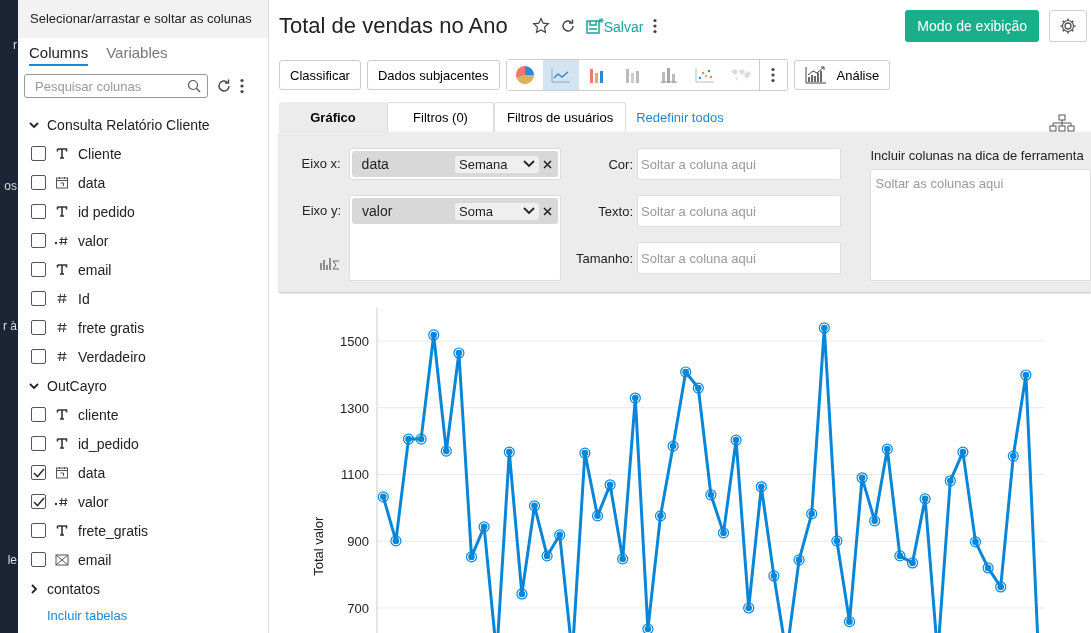 The image size is (1091, 633). What do you see at coordinates (128, 124) in the screenshot?
I see `table-name: Consulta Relatório Cliente` at bounding box center [128, 124].